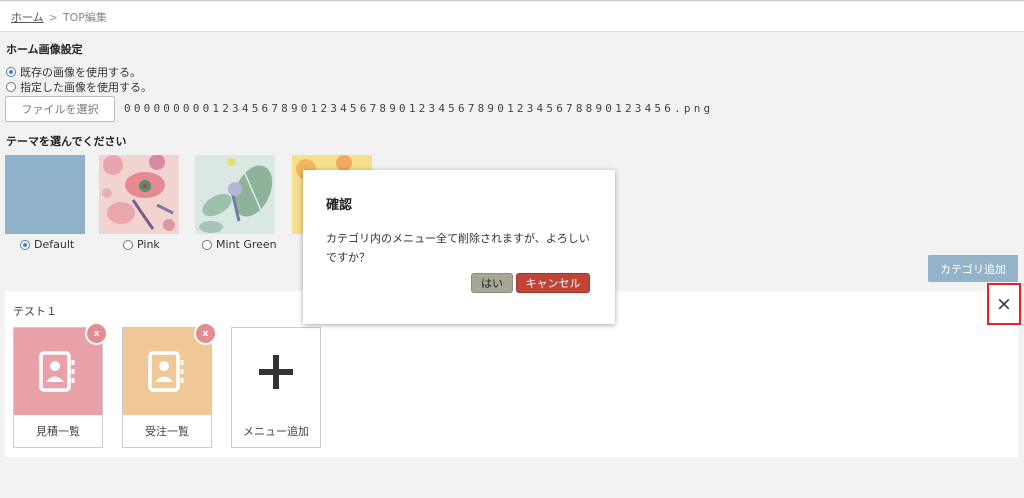  What do you see at coordinates (80, 72) in the screenshot?
I see `home-image-option-label: 既存の画像を使用する。` at bounding box center [80, 72].